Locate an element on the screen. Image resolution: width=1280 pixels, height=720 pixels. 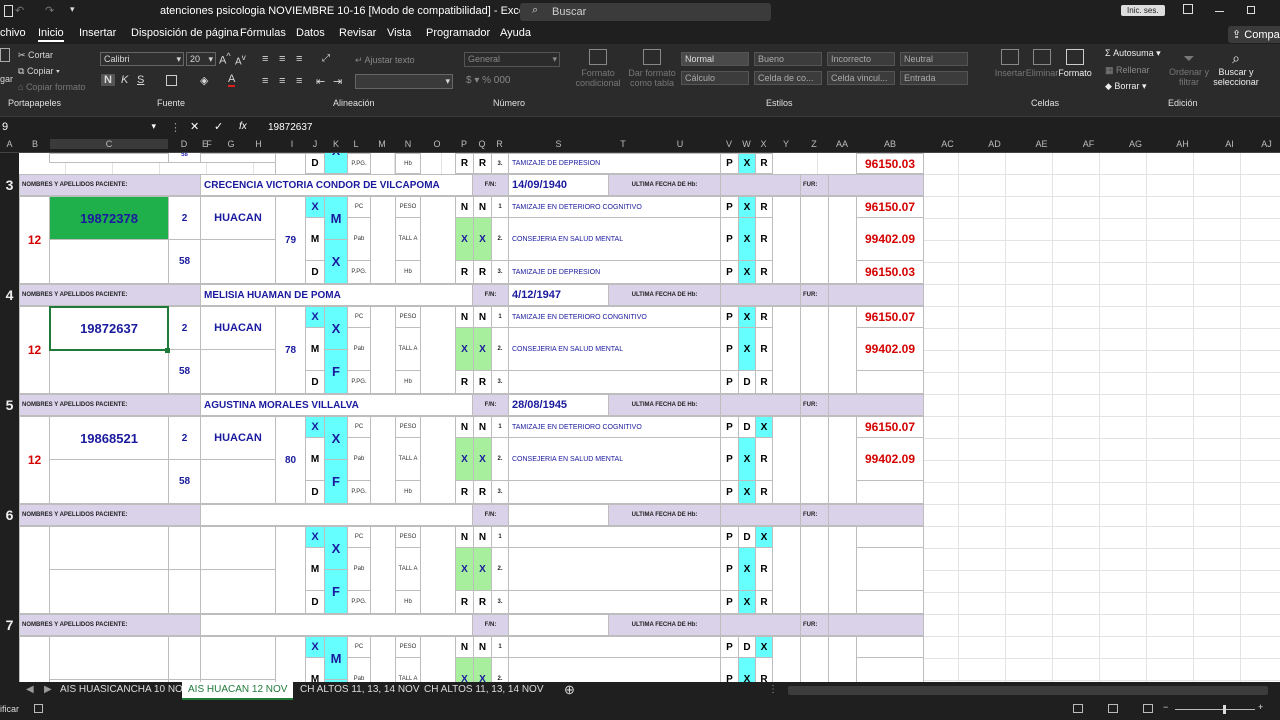
column-header: Z is located at coordinates (814, 144).